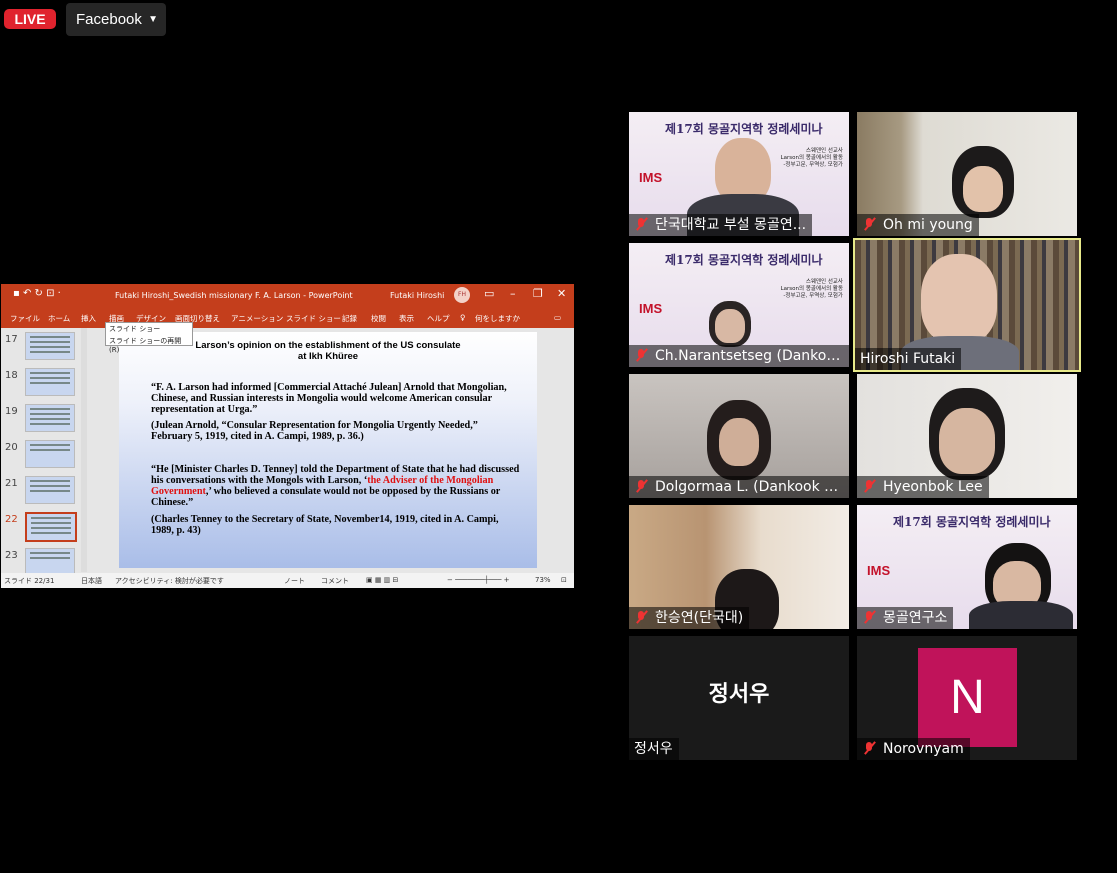  I want to click on participant-tile: 제17회 몽골지역학 정례세미나 IMS 몽골연구소, so click(967, 567).